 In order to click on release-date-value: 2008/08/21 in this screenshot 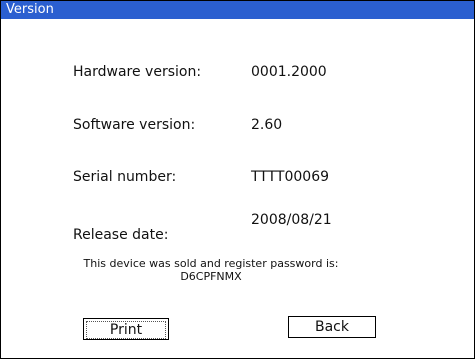, I will do `click(291, 220)`.